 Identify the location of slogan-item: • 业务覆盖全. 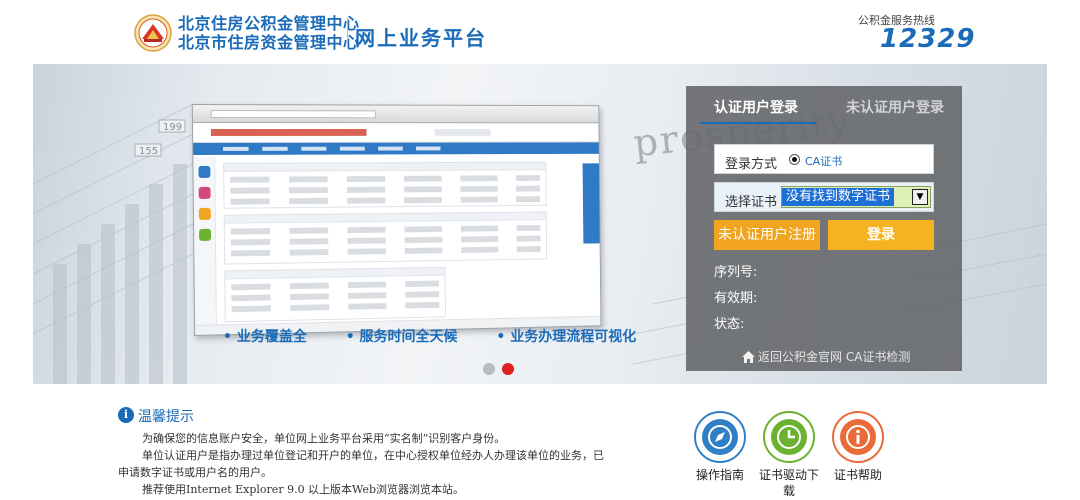
(265, 337).